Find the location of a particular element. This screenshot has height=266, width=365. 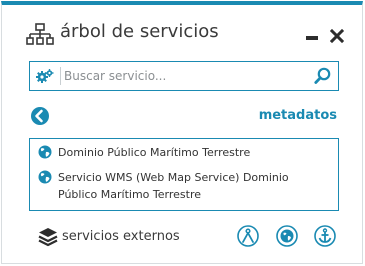

compass-icon is located at coordinates (248, 236).